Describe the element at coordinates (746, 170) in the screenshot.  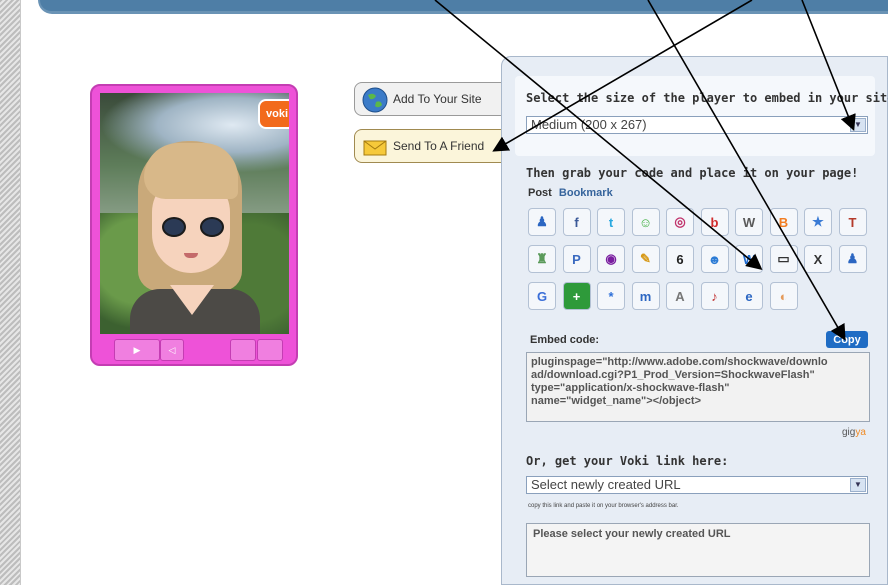
I see `arrow-to-copy-button` at that location.